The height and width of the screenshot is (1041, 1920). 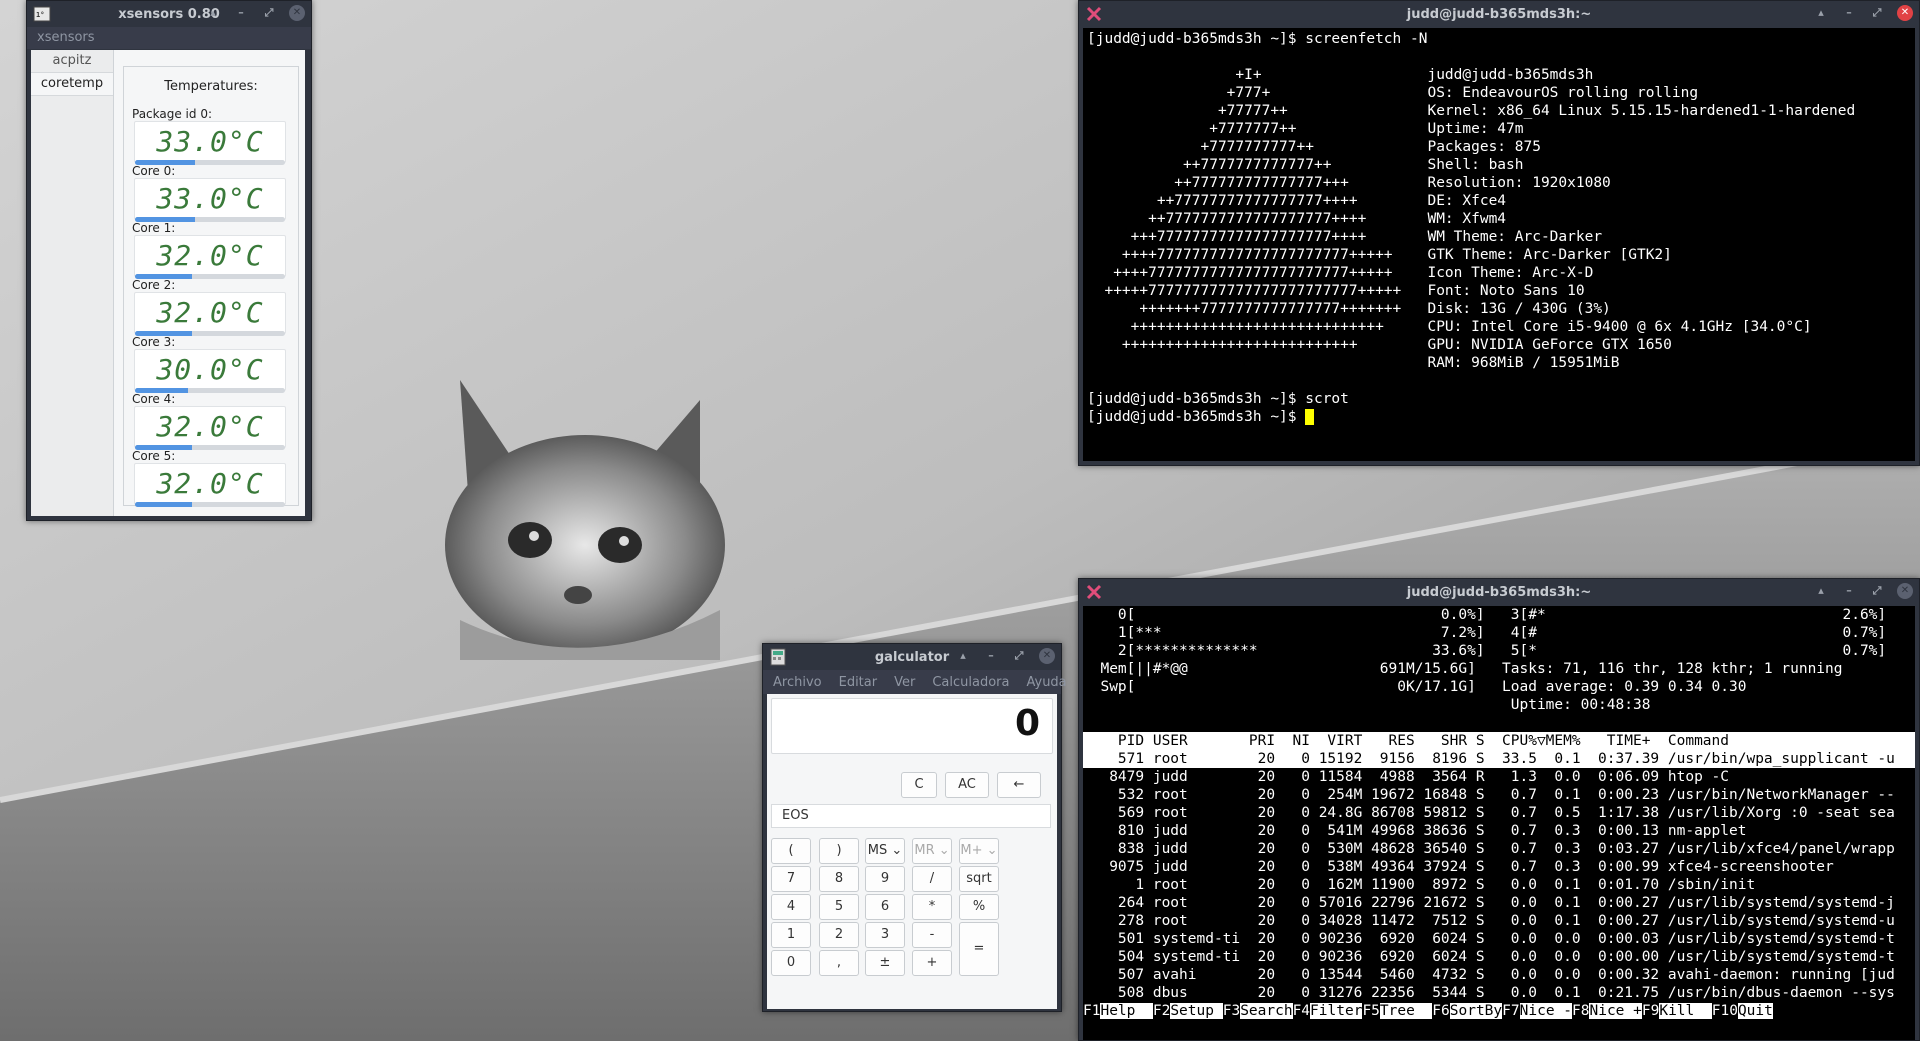 What do you see at coordinates (979, 879) in the screenshot?
I see `calculator-key: sqrt` at bounding box center [979, 879].